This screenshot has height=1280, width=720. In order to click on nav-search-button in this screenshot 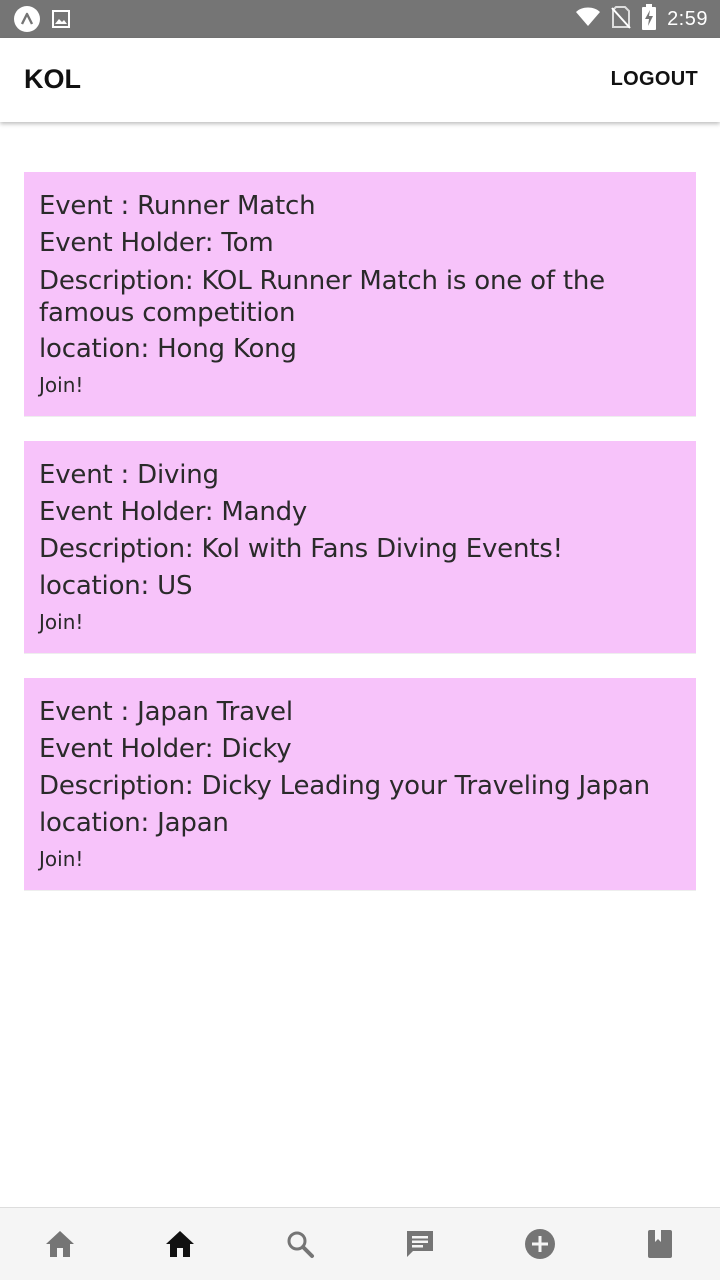, I will do `click(300, 1244)`.